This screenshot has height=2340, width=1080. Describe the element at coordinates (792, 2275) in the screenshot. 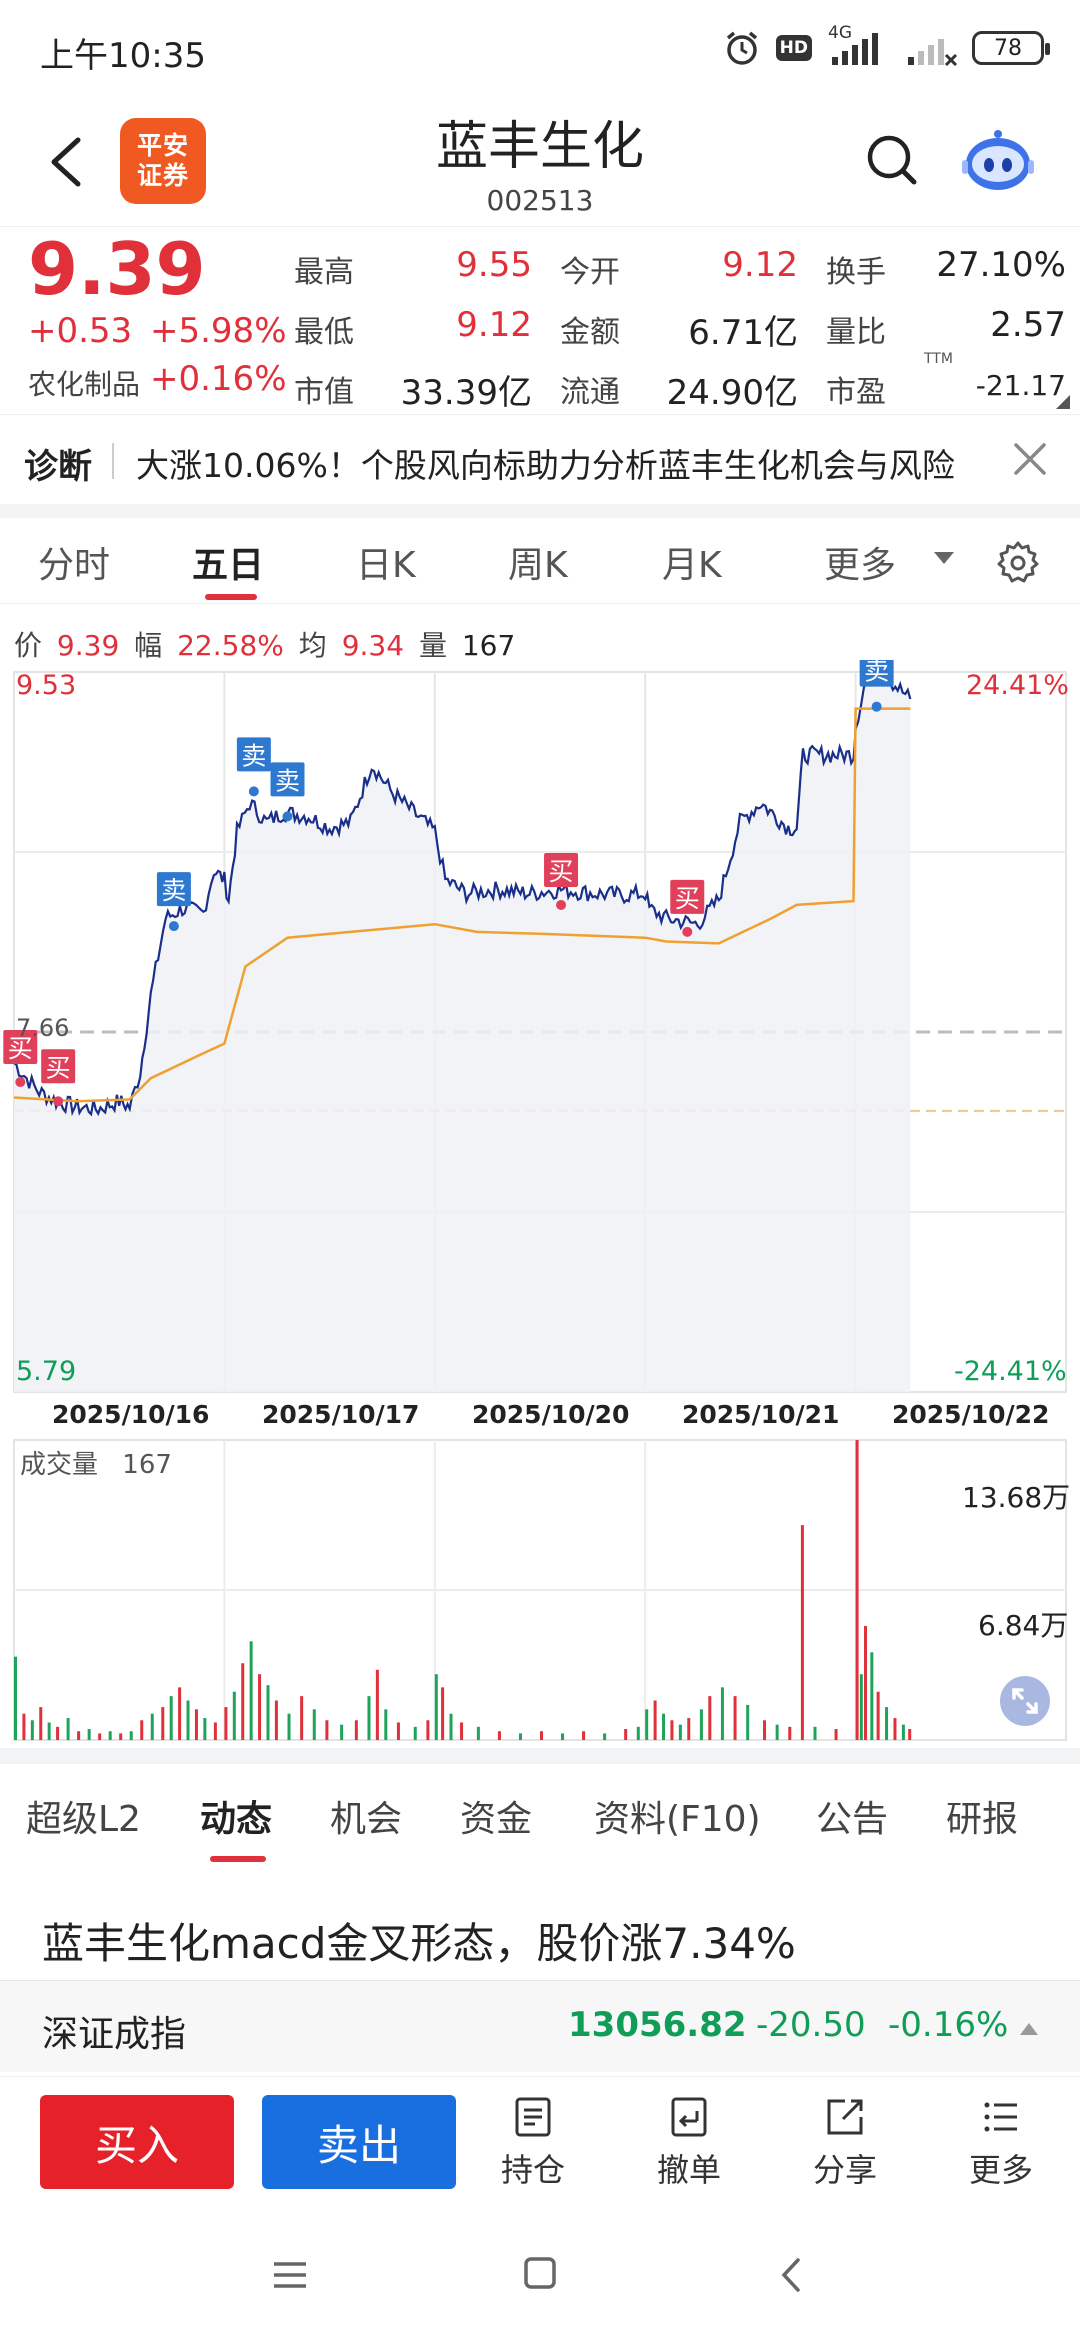

I see `back-icon` at that location.